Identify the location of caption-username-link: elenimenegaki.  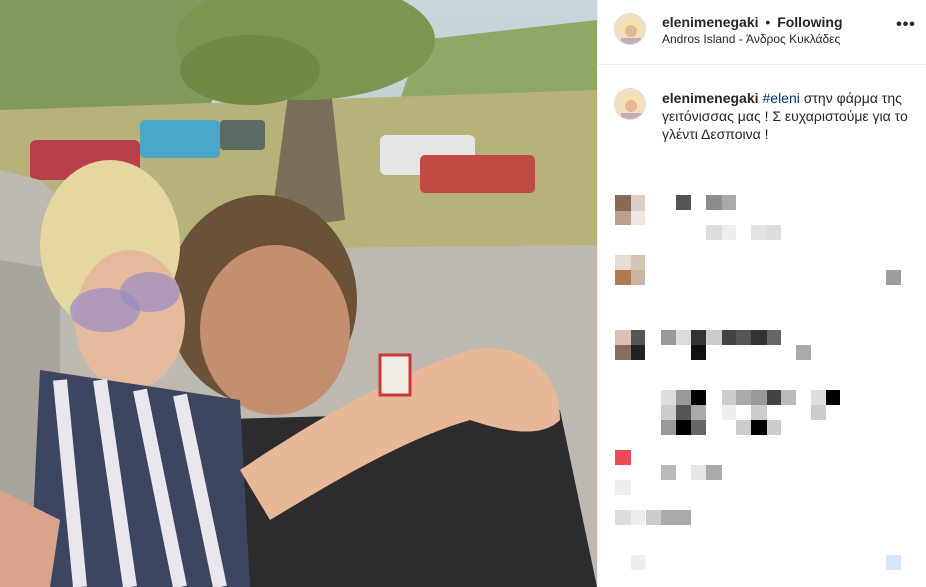
(710, 98).